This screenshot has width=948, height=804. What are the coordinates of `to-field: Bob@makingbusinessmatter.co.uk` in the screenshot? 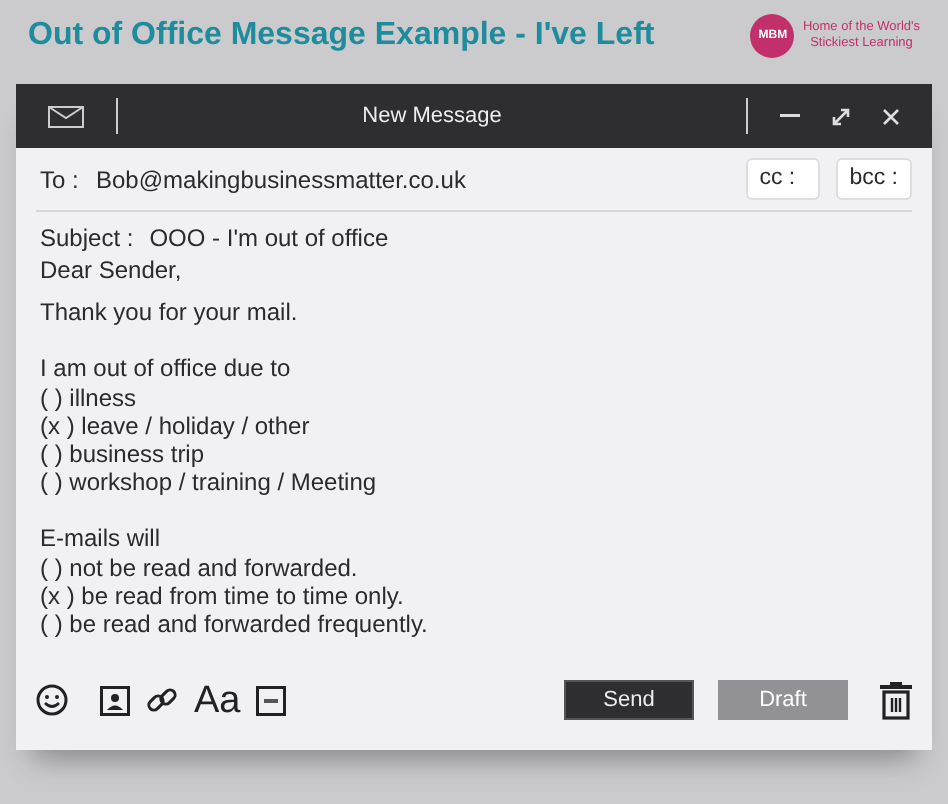 It's located at (421, 179).